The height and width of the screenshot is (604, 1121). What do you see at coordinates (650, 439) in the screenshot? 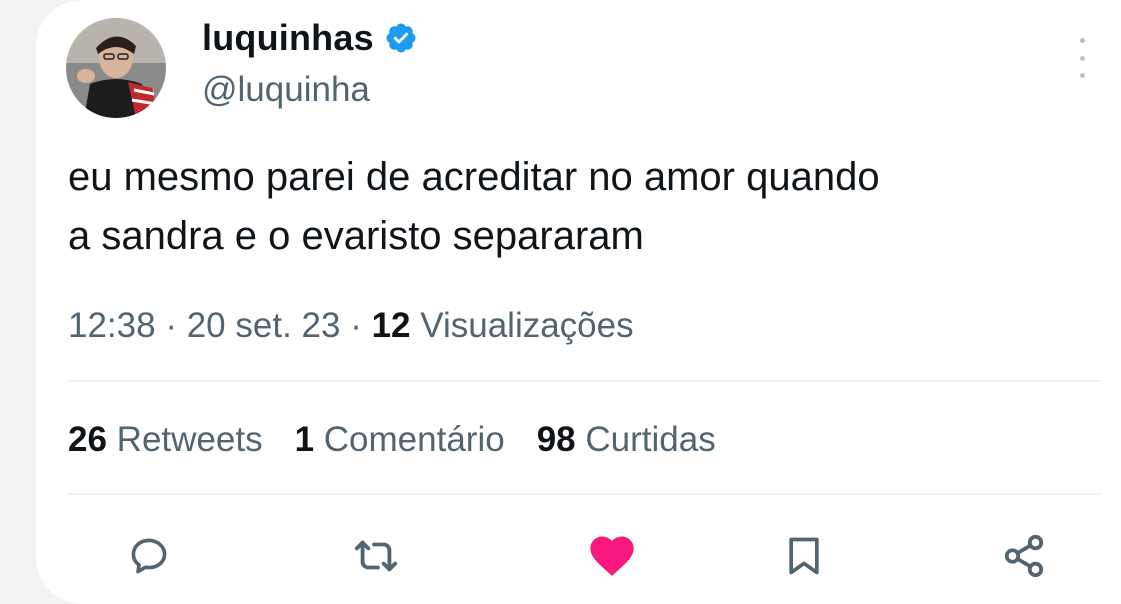
I see `likes-label: Curtidas` at bounding box center [650, 439].